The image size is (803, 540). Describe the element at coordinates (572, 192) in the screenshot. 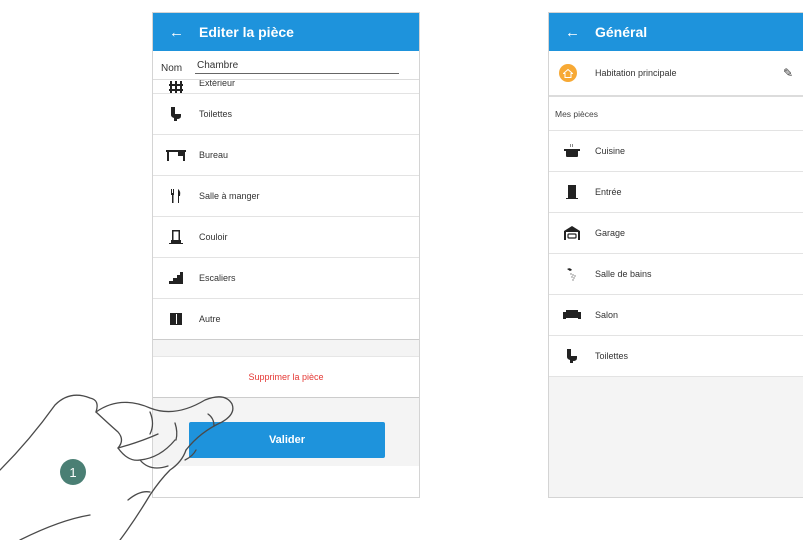

I see `door-icon` at that location.